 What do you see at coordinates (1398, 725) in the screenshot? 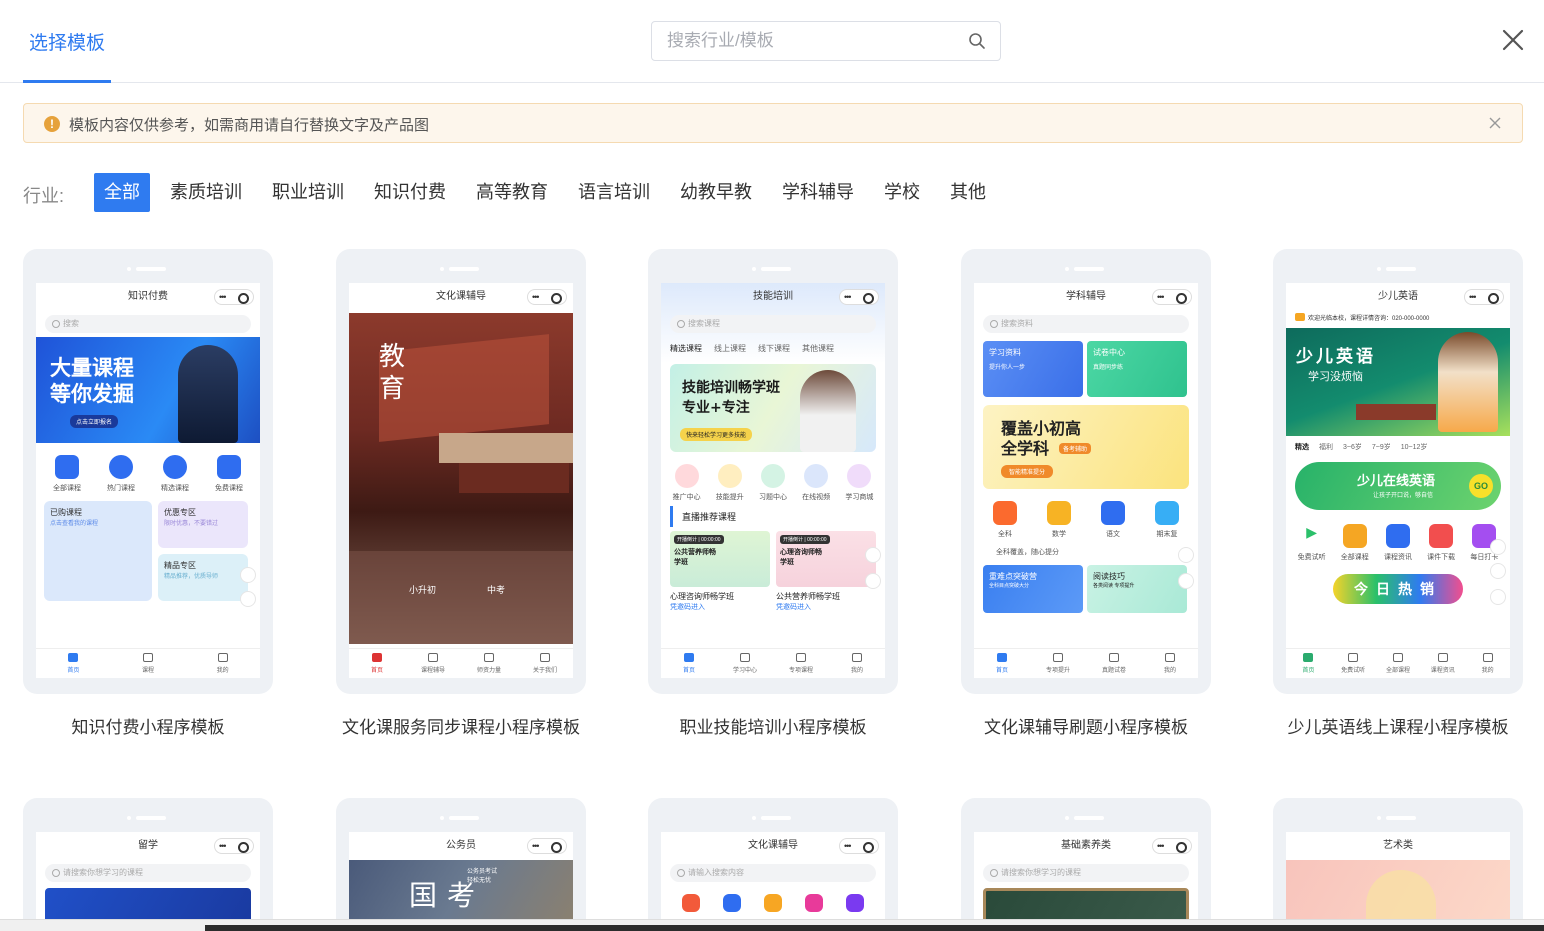
I see `template-title: 少儿英语线上课程小程序模板` at bounding box center [1398, 725].